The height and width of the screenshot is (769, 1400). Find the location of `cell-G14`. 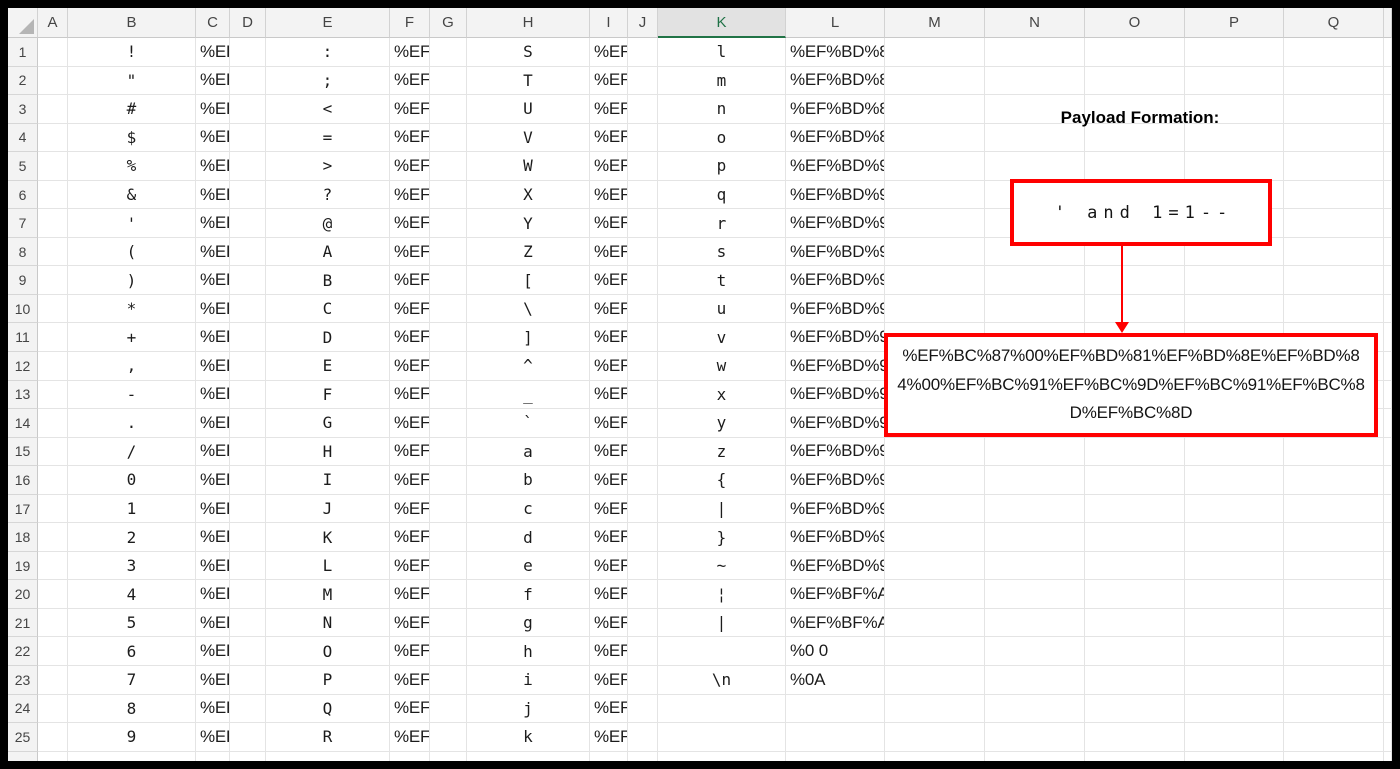

cell-G14 is located at coordinates (448, 423).